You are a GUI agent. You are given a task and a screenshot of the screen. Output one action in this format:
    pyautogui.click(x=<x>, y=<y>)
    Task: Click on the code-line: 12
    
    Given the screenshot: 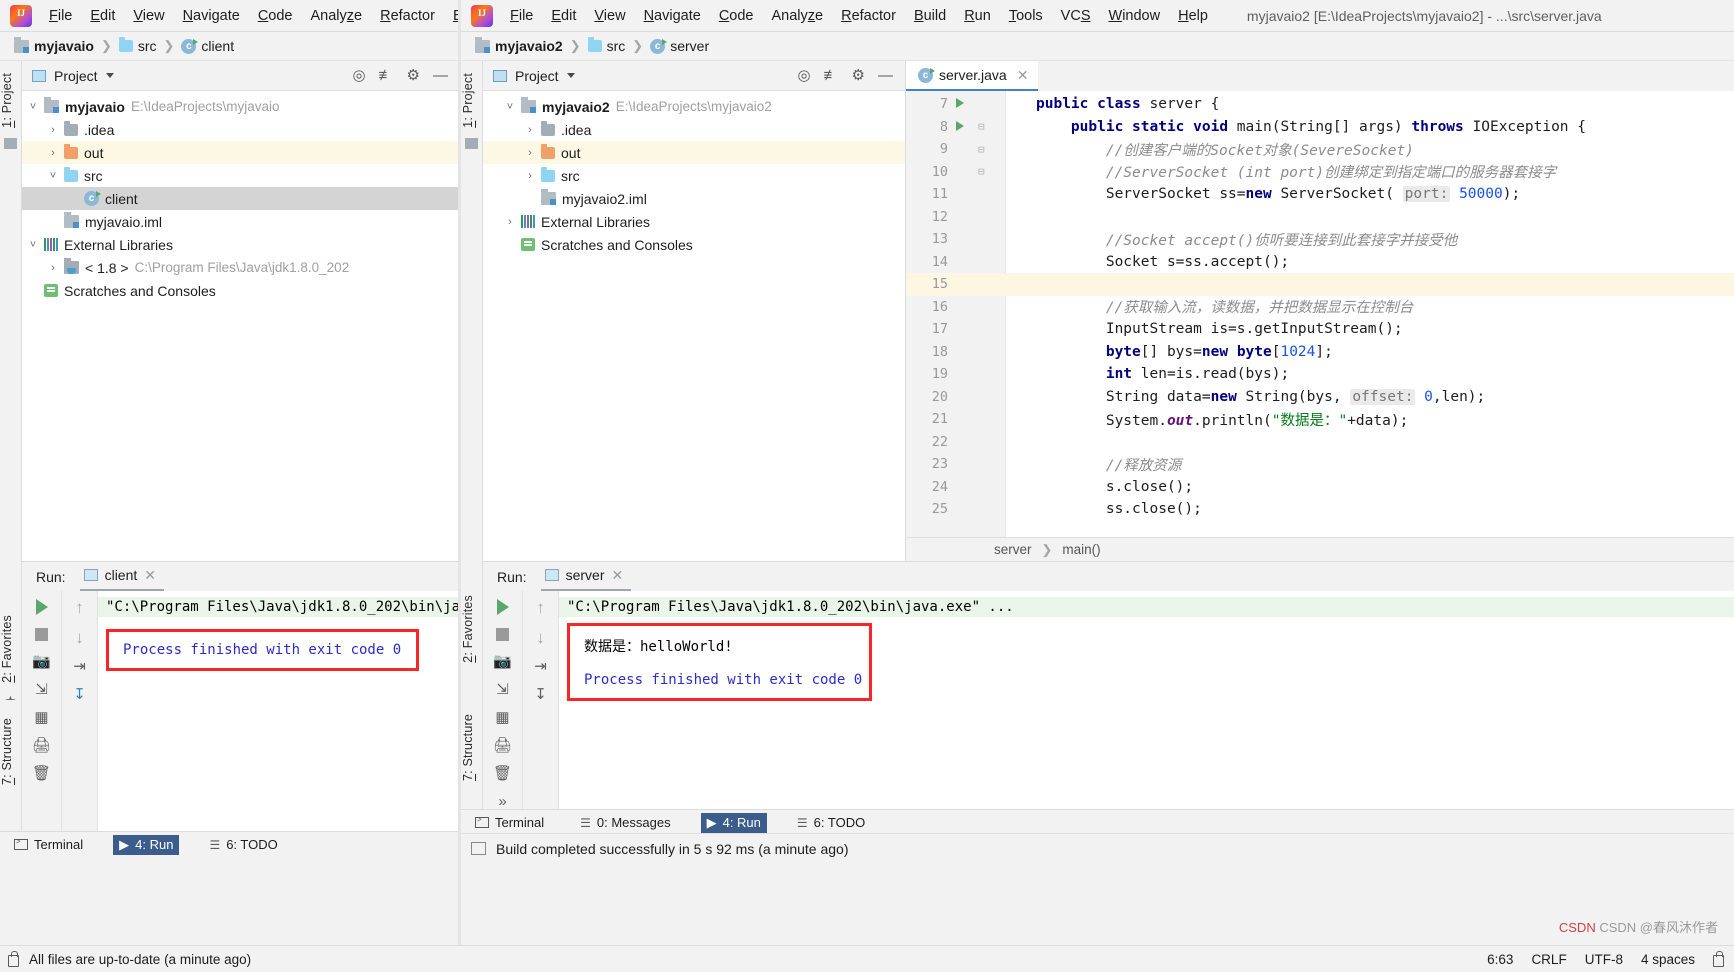 What is the action you would take?
    pyautogui.click(x=1320, y=217)
    